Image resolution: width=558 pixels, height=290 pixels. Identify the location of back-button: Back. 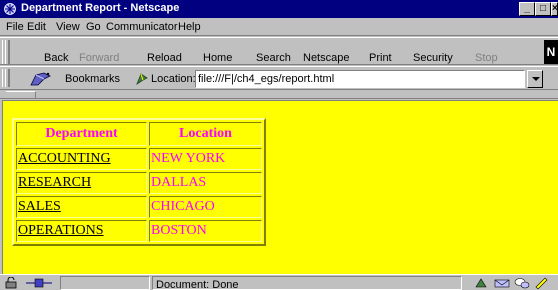
(56, 58).